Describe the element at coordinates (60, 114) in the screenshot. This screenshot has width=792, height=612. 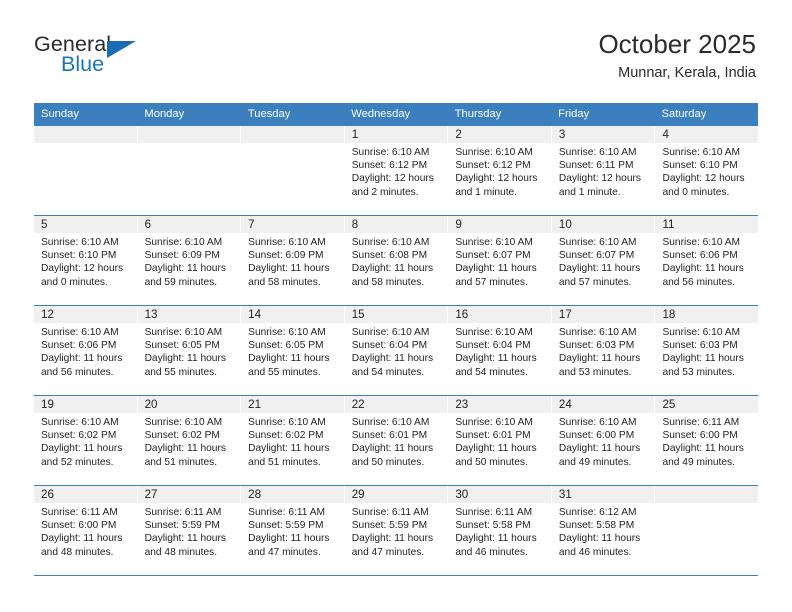
I see `day-header-sunday: Sunday` at that location.